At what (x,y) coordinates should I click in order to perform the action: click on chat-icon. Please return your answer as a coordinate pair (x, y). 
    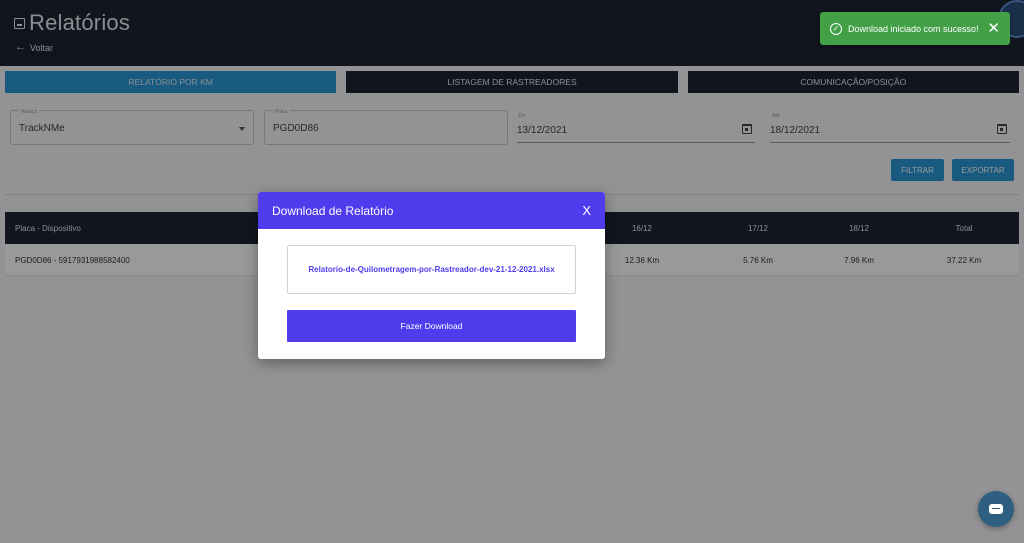
    Looking at the image, I should click on (996, 509).